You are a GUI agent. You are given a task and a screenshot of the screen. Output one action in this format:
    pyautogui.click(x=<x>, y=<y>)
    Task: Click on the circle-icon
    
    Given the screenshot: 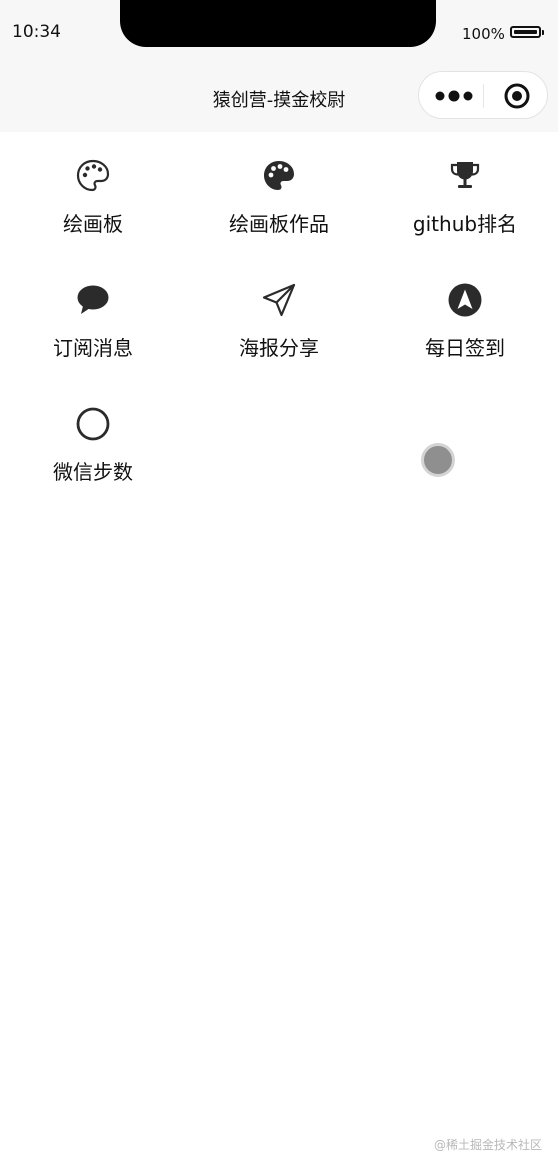 What is the action you would take?
    pyautogui.click(x=93, y=424)
    